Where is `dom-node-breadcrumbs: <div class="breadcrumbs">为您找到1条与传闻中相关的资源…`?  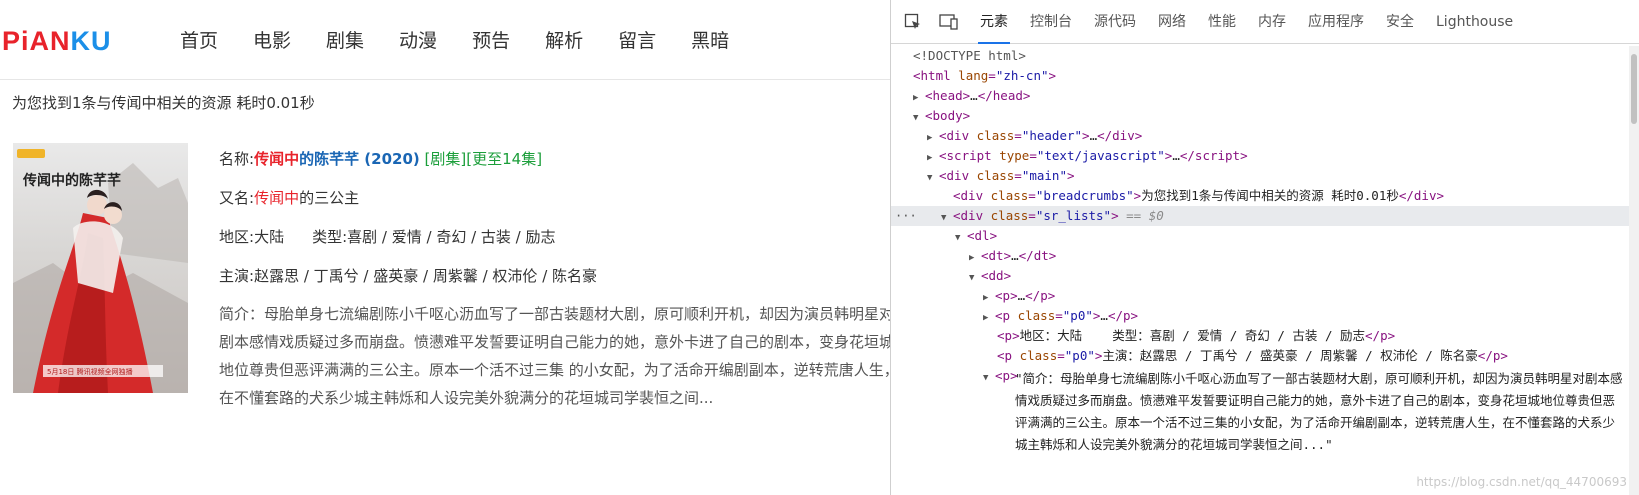
dom-node-breadcrumbs: <div class="breadcrumbs">为您找到1条与传闻中相关的资源… is located at coordinates (1265, 196).